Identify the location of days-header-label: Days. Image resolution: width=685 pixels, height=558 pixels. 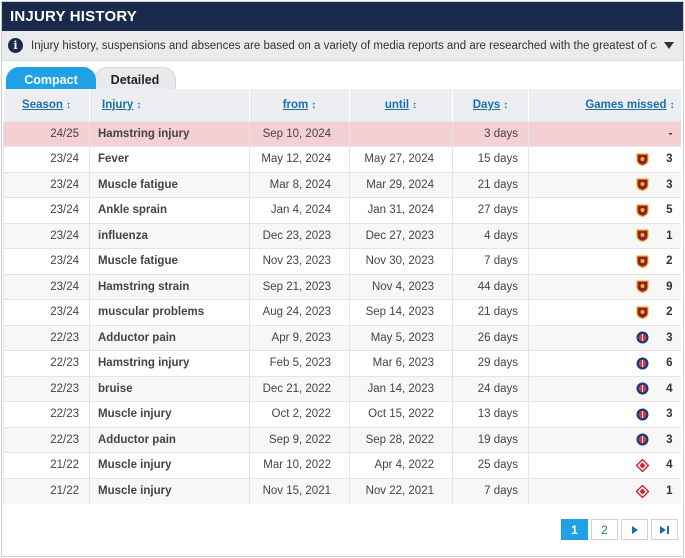
(486, 104).